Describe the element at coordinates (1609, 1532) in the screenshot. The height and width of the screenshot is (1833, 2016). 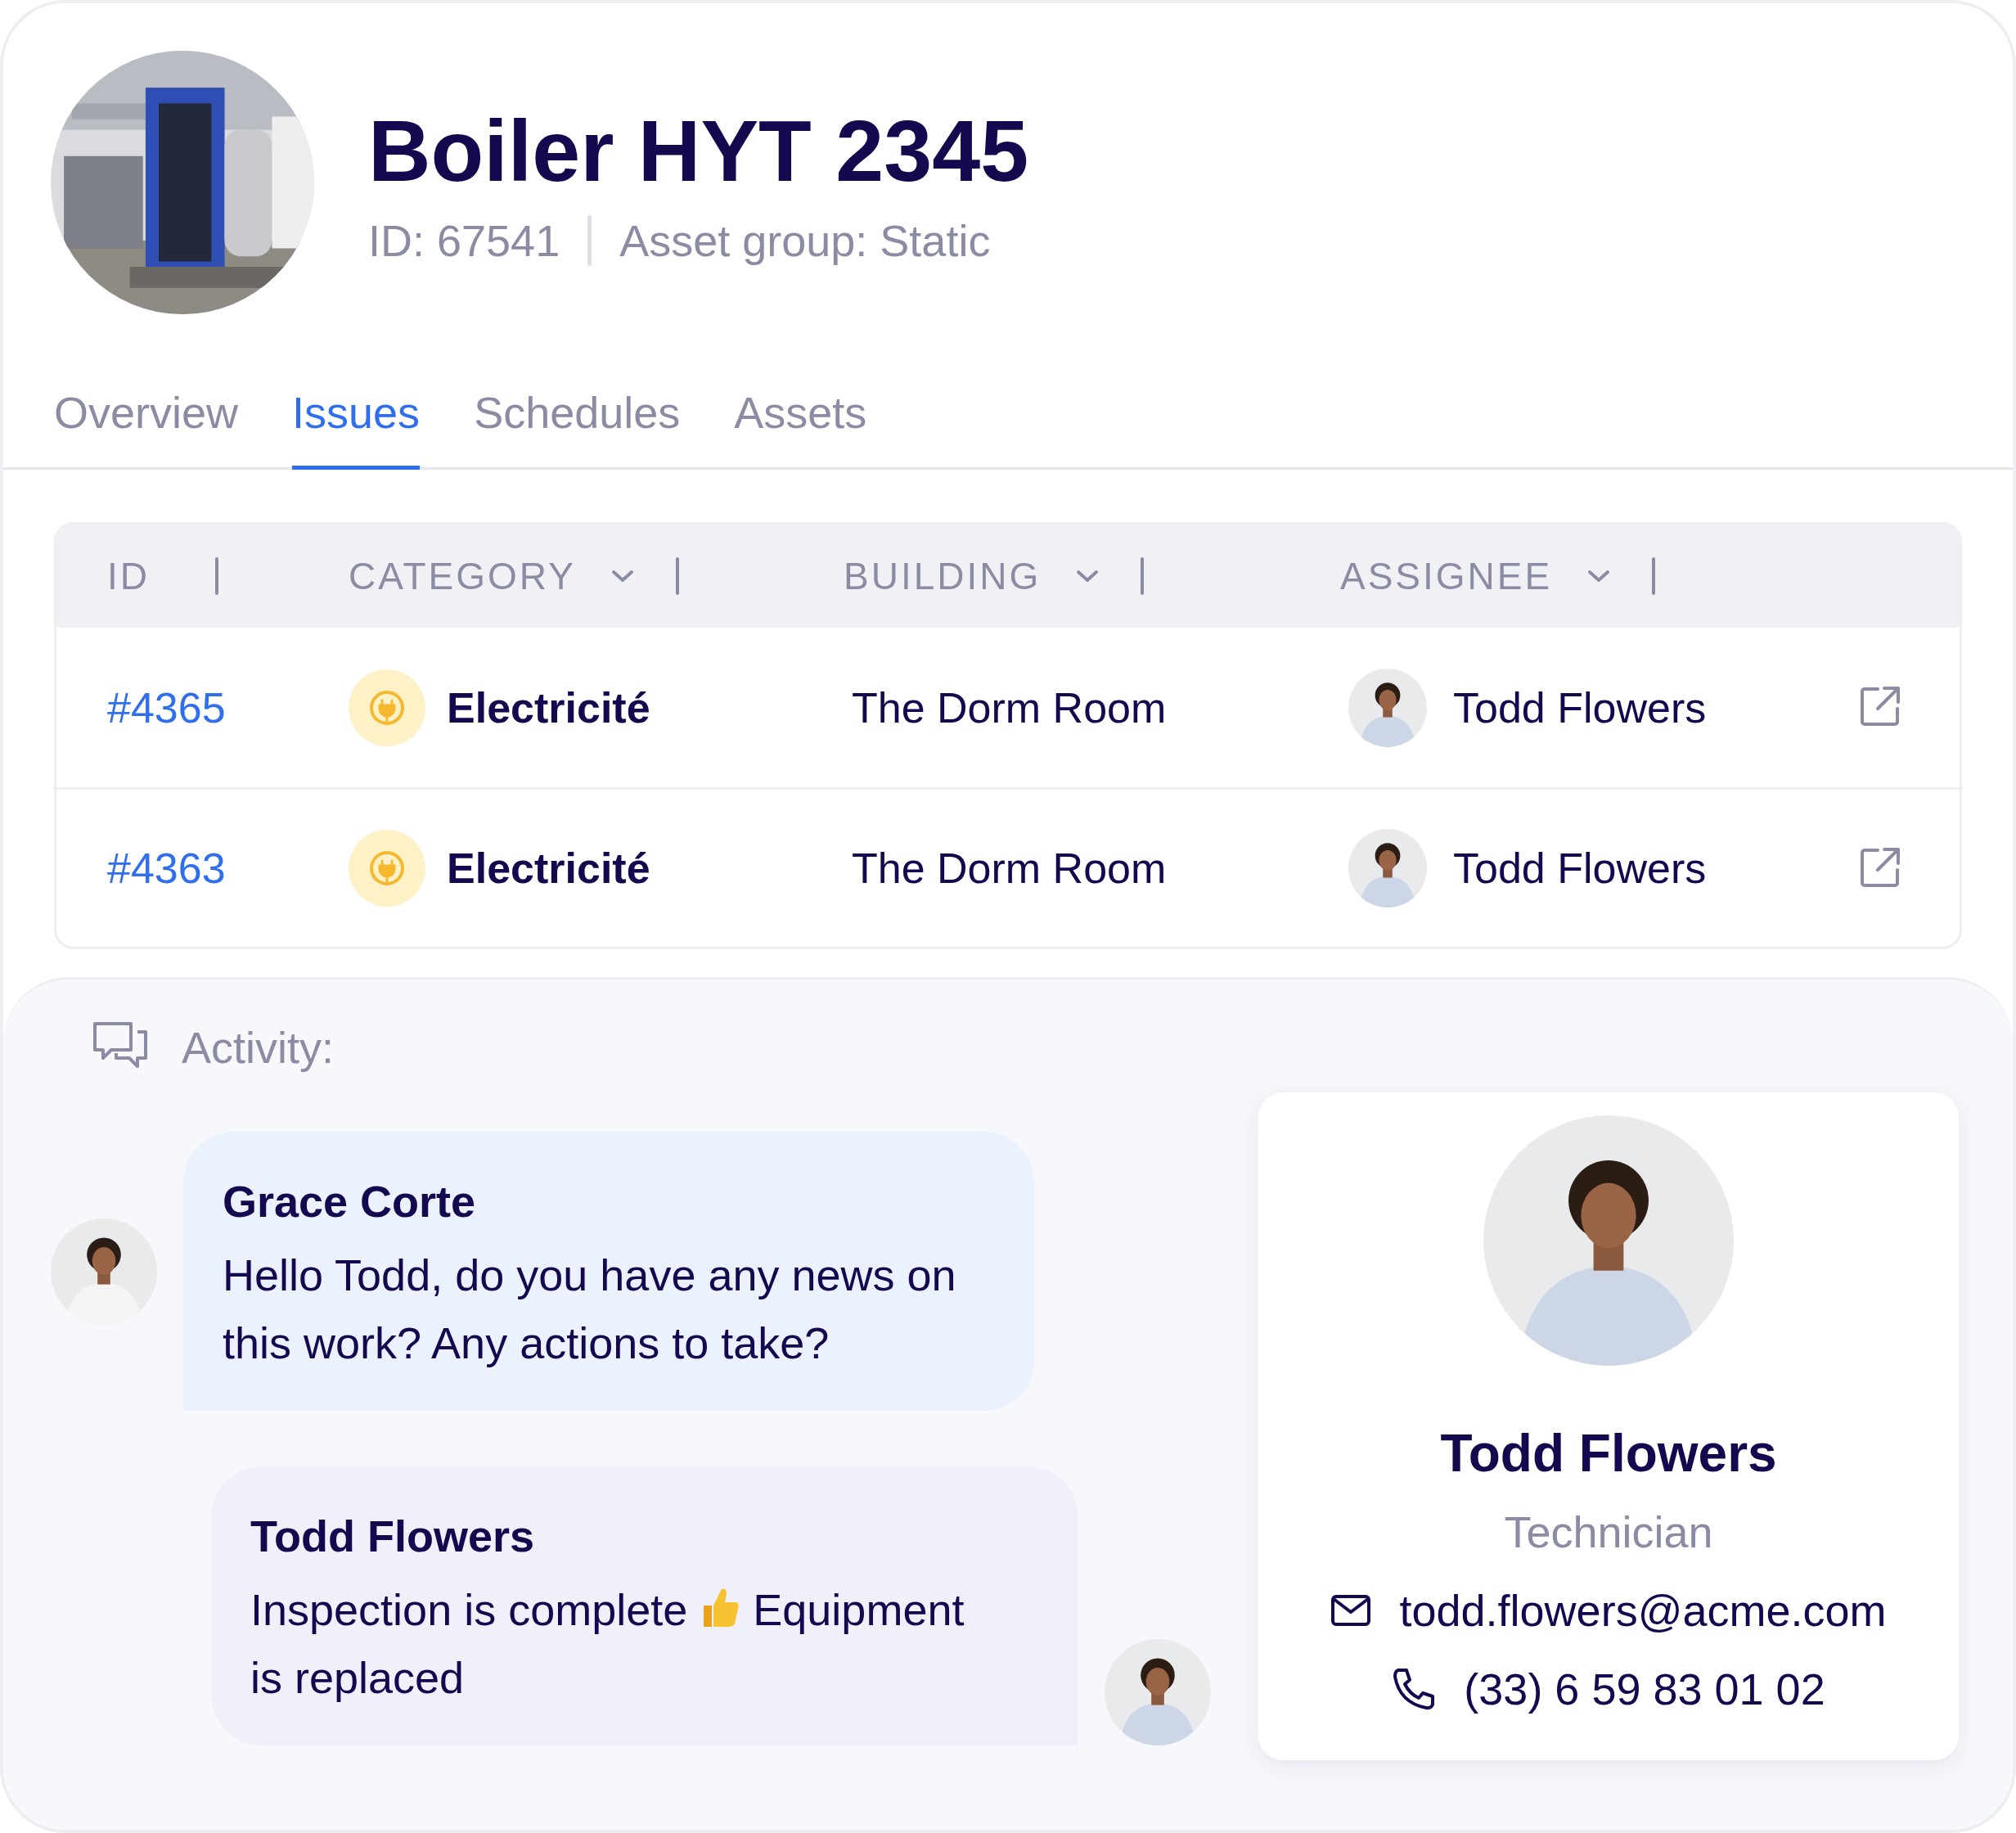
I see `profile-role: Technician` at that location.